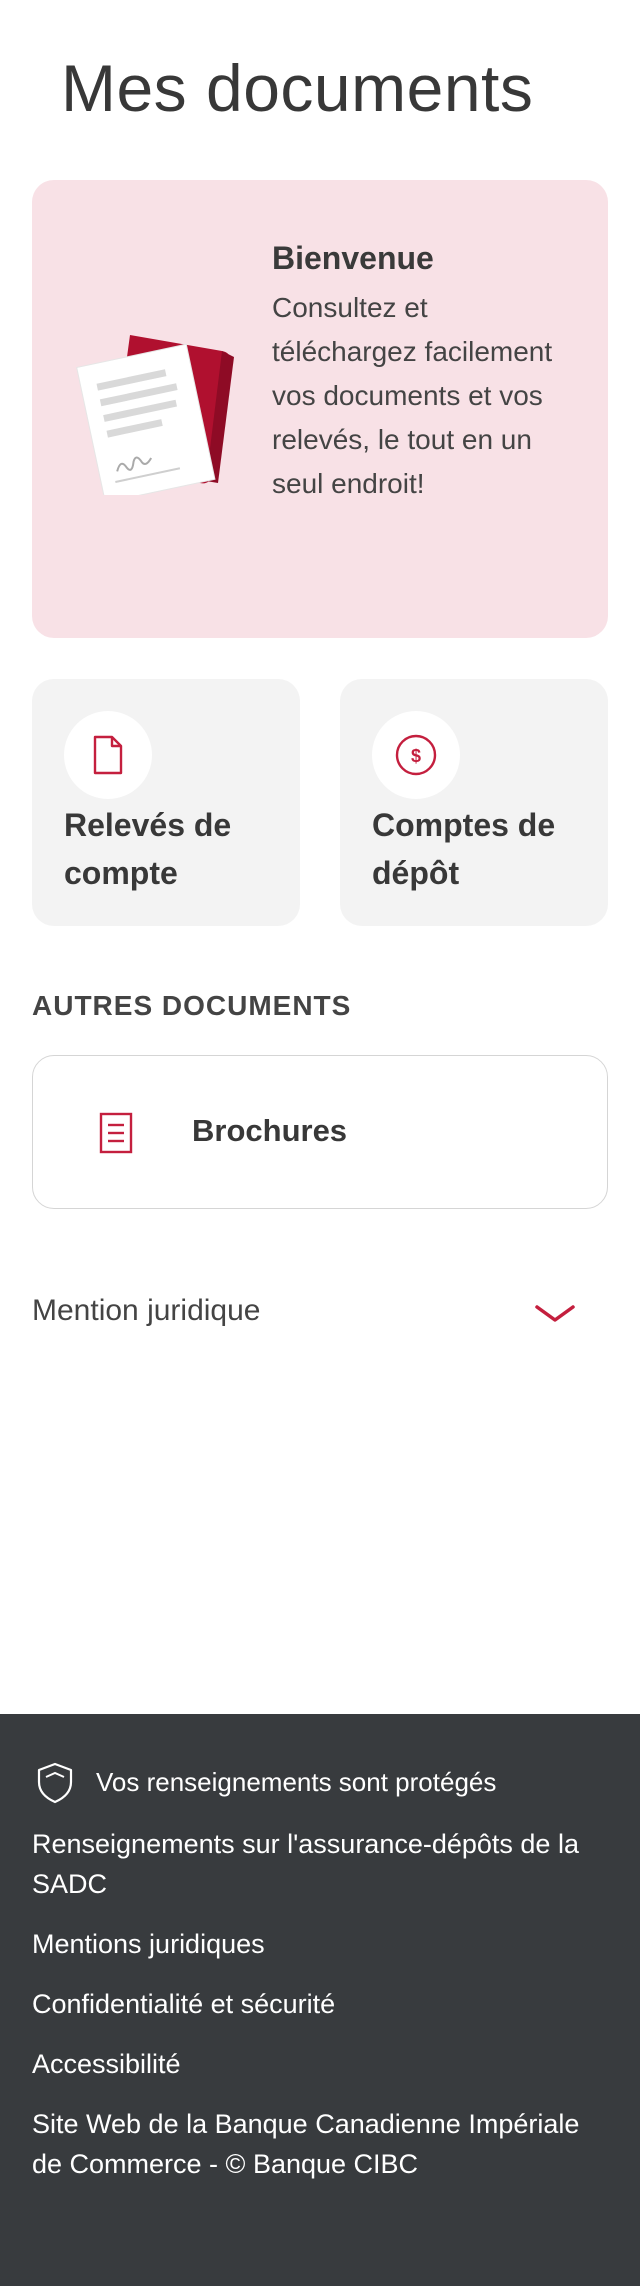  I want to click on footer-protected-text: Vos renseignements sont protégés, so click(296, 1782).